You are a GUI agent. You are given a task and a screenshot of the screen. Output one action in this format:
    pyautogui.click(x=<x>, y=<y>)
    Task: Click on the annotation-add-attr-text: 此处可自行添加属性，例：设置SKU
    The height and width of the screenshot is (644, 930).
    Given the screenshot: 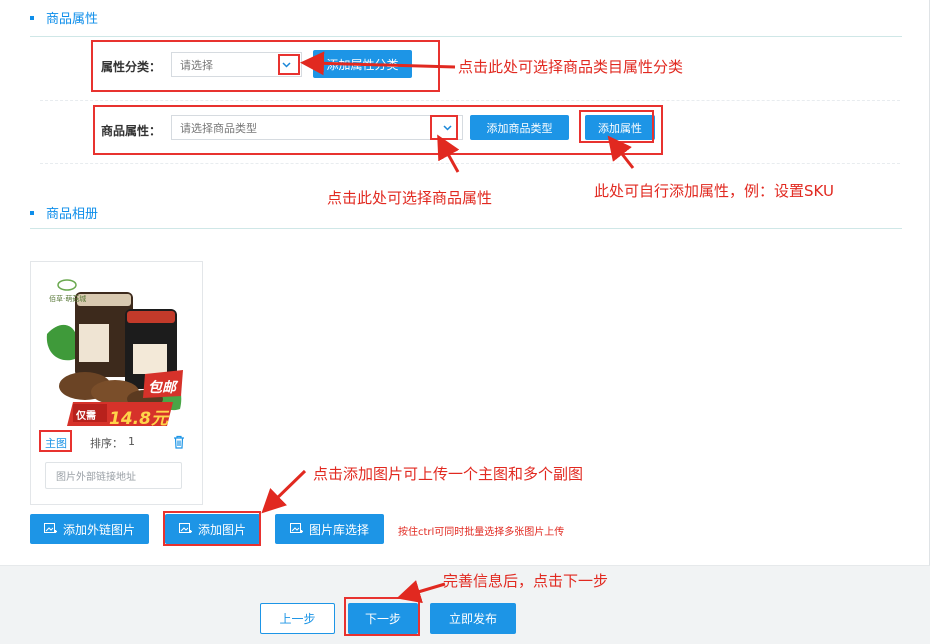 What is the action you would take?
    pyautogui.click(x=714, y=191)
    